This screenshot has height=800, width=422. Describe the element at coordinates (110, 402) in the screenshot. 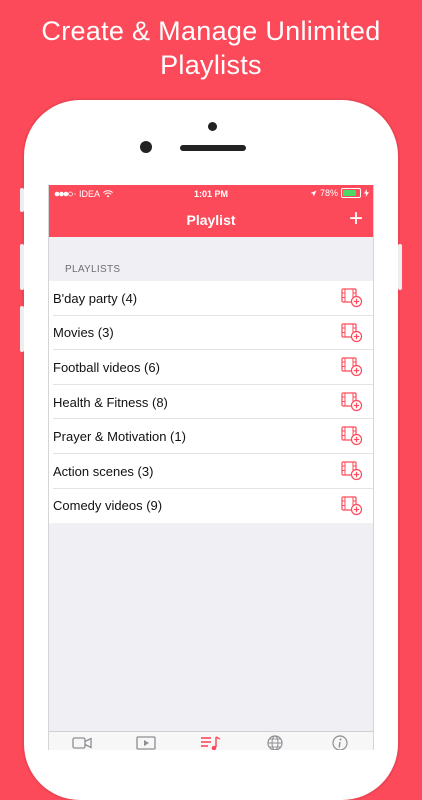

I see `playlist-label: Health & Fitness (8)` at that location.